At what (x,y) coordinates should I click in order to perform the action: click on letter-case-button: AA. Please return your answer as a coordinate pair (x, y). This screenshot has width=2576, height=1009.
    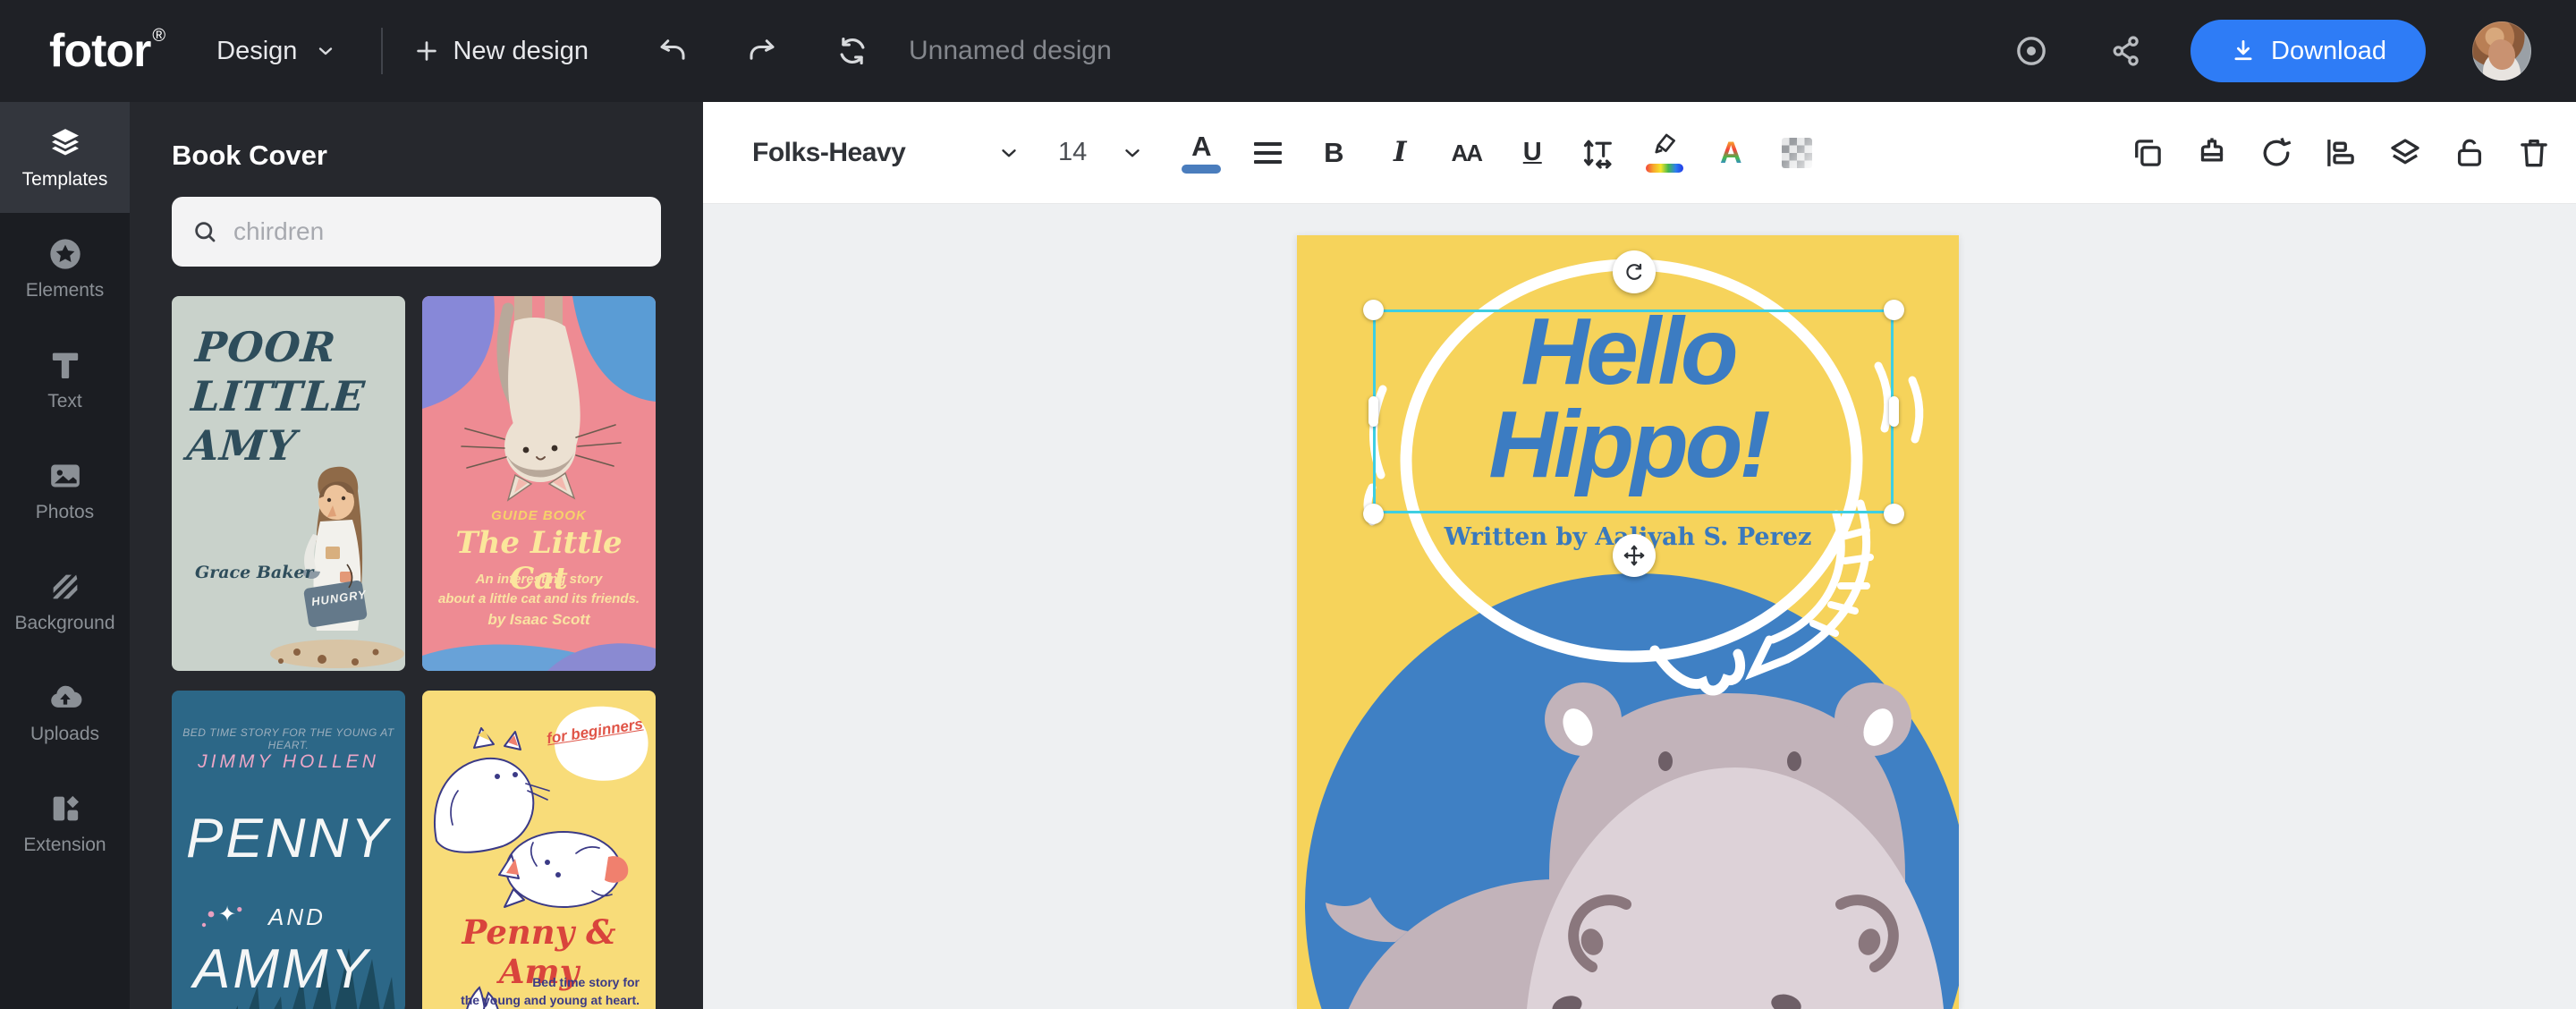
    Looking at the image, I should click on (1466, 153).